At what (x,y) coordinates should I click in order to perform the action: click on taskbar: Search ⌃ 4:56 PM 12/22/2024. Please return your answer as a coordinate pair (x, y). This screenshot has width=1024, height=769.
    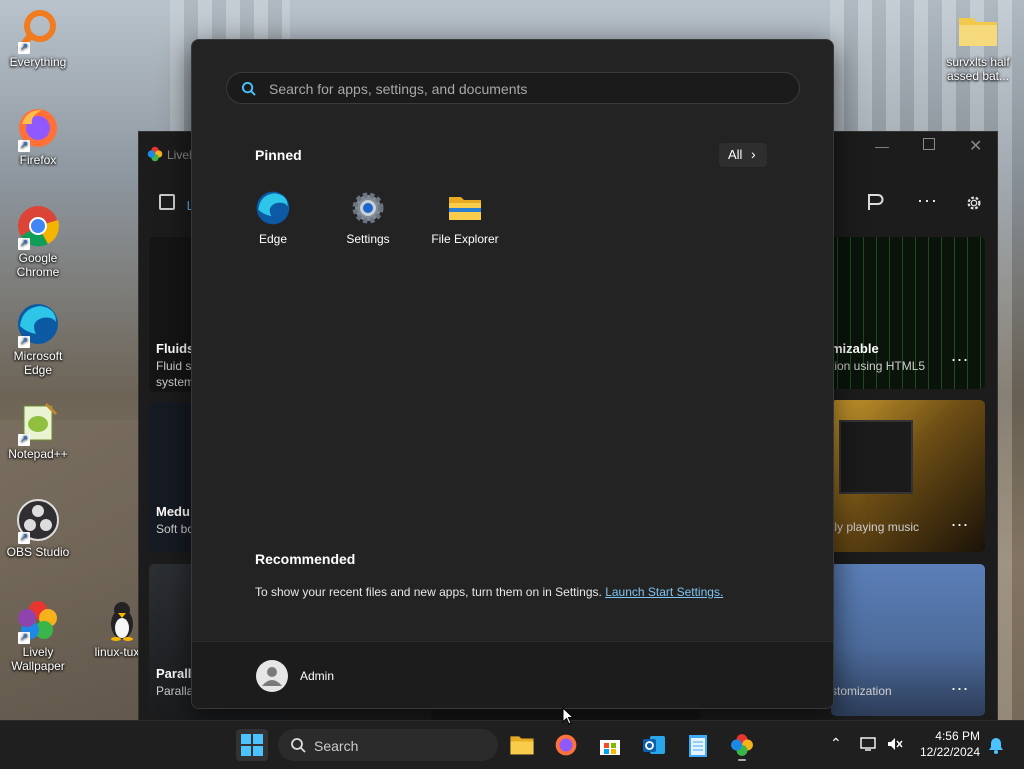
    Looking at the image, I should click on (512, 744).